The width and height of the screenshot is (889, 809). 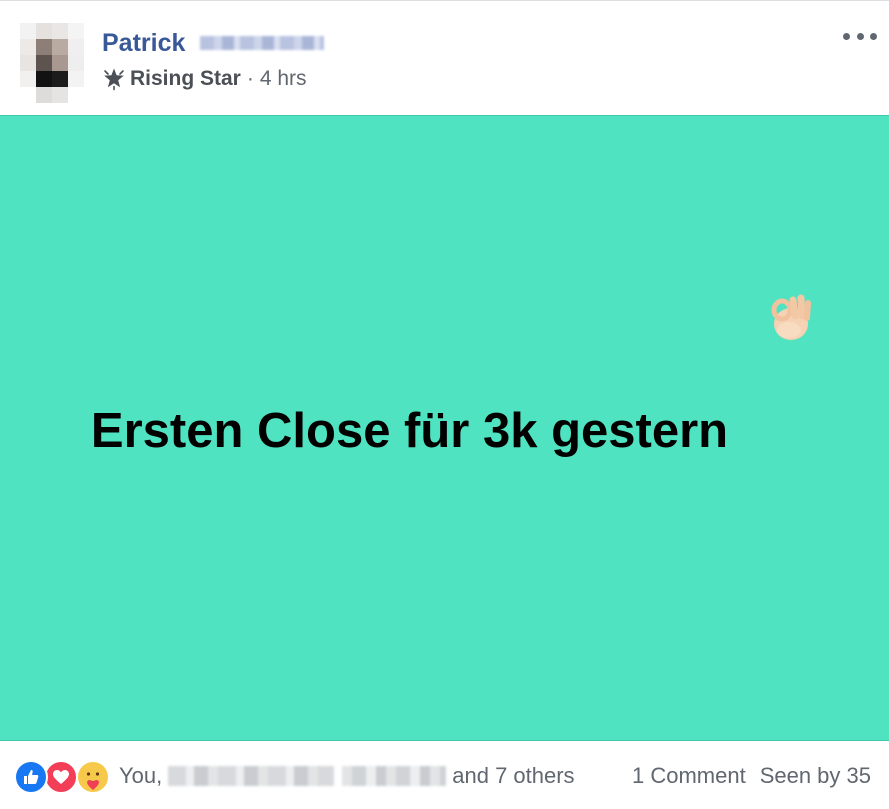 I want to click on author-name: Patrick, so click(x=143, y=43).